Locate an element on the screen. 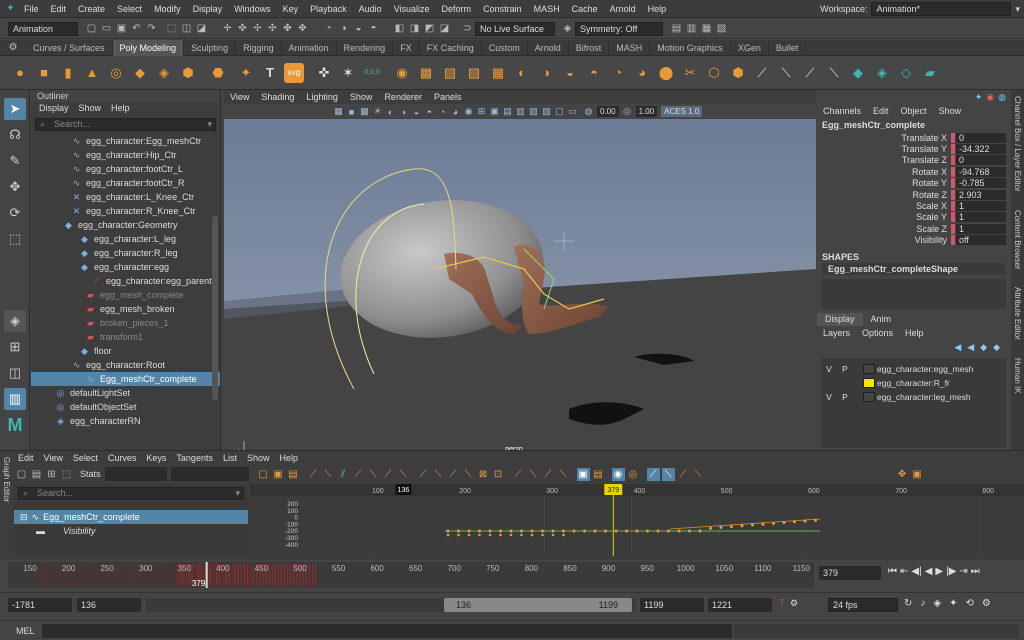  shelf-tab-rigging: Rigging is located at coordinates (259, 47).